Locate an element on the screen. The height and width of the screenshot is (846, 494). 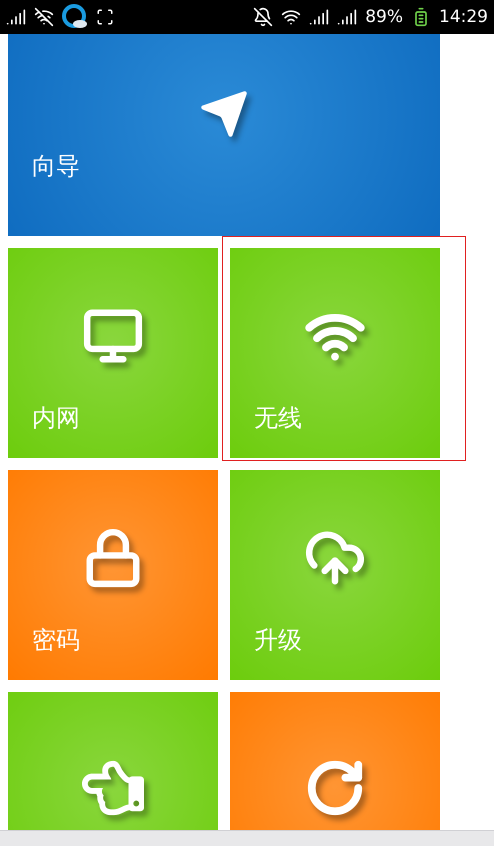
screenshot-icon is located at coordinates (105, 17).